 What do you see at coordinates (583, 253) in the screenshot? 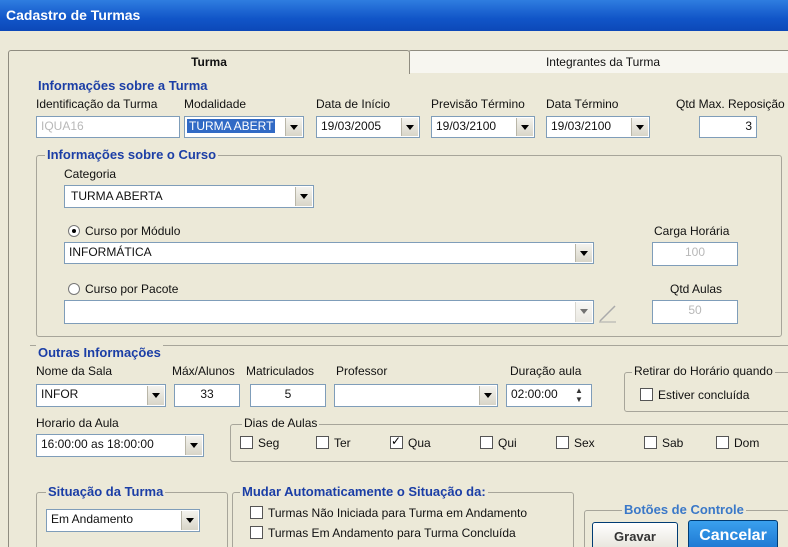
I see `modulo-dropdown-icon` at bounding box center [583, 253].